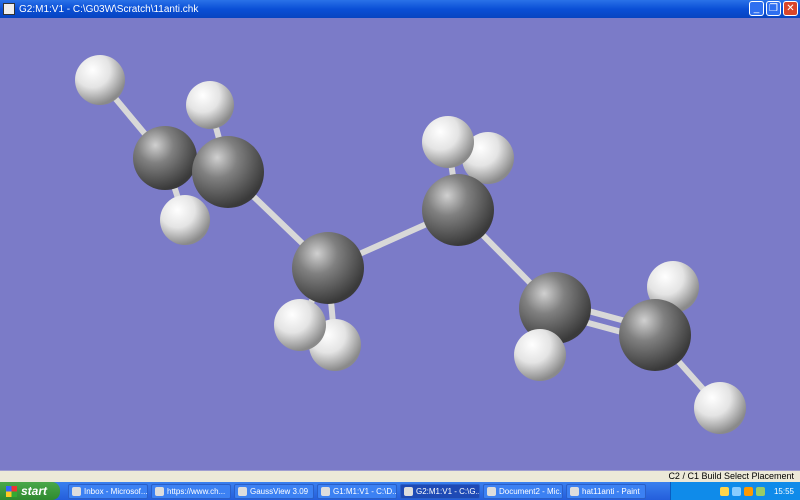 The image size is (800, 500). I want to click on close-button: ✕, so click(790, 8).